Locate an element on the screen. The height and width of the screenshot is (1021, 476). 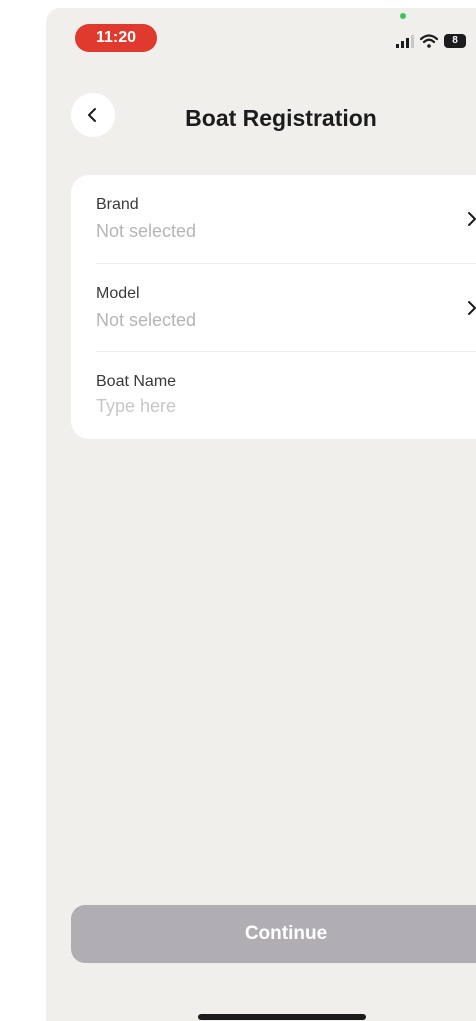
privacy-indicator is located at coordinates (403, 16).